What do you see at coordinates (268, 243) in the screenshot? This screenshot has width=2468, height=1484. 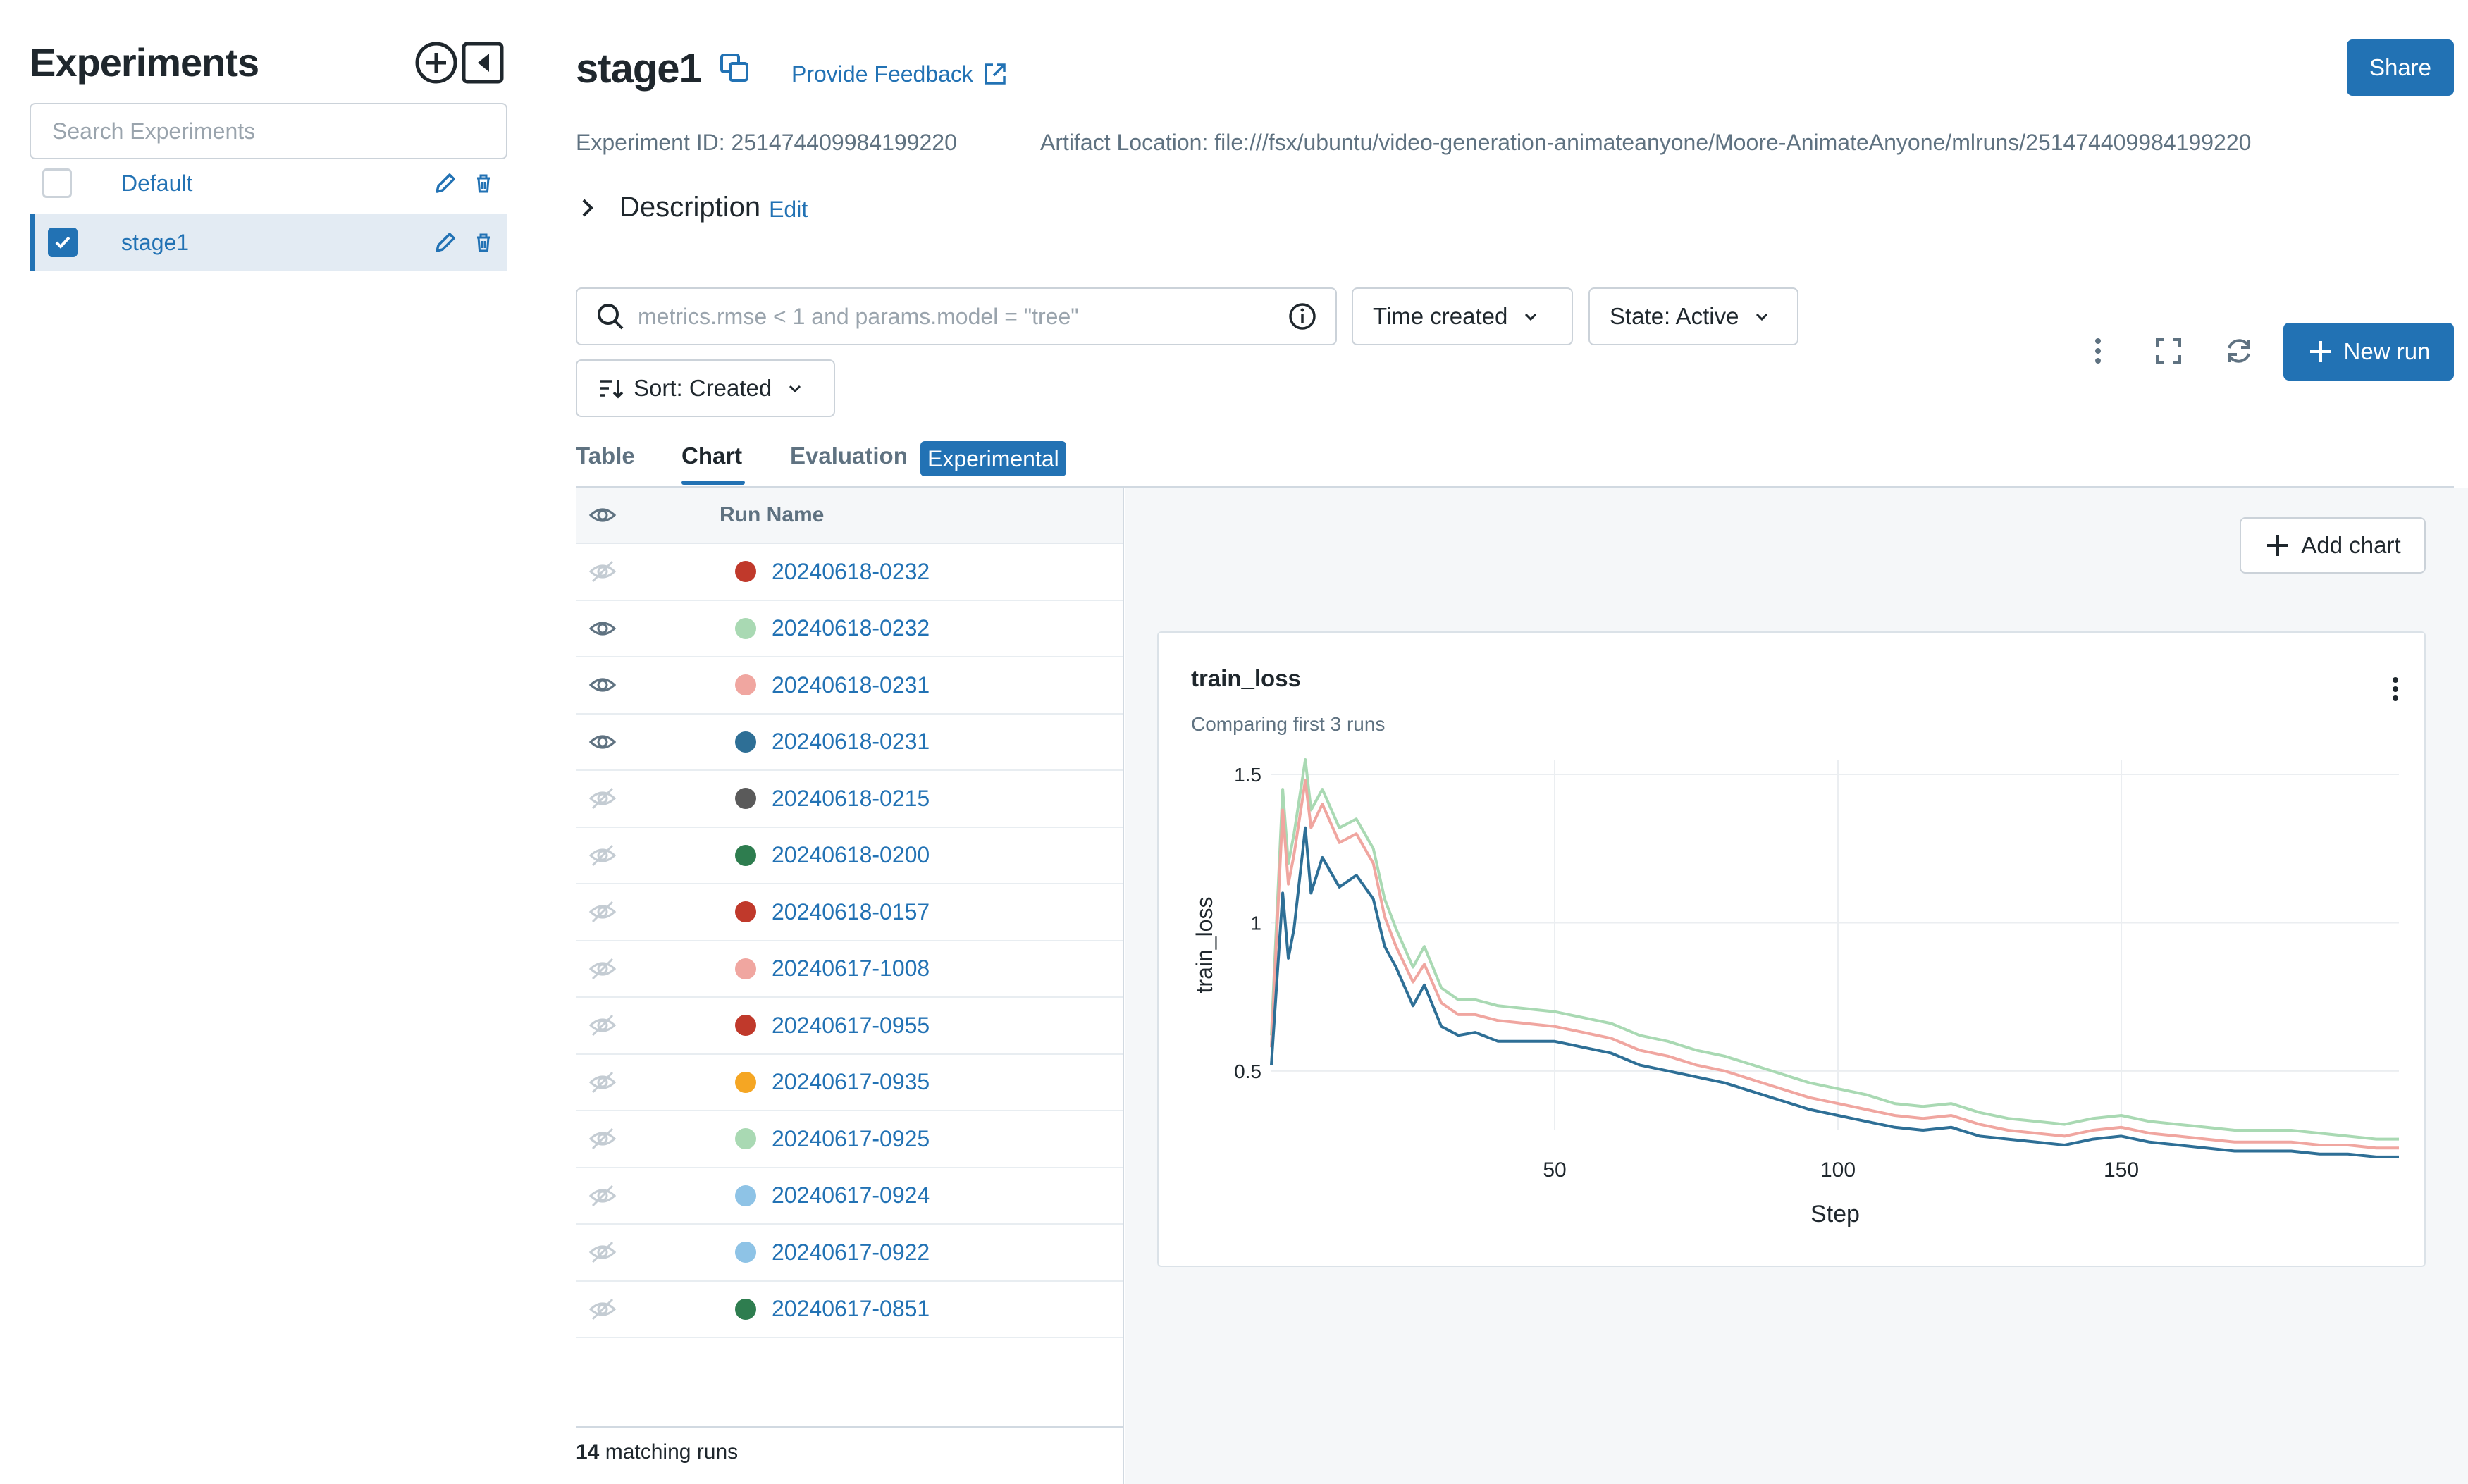 I see `sidebar-item-stage1: stage1` at bounding box center [268, 243].